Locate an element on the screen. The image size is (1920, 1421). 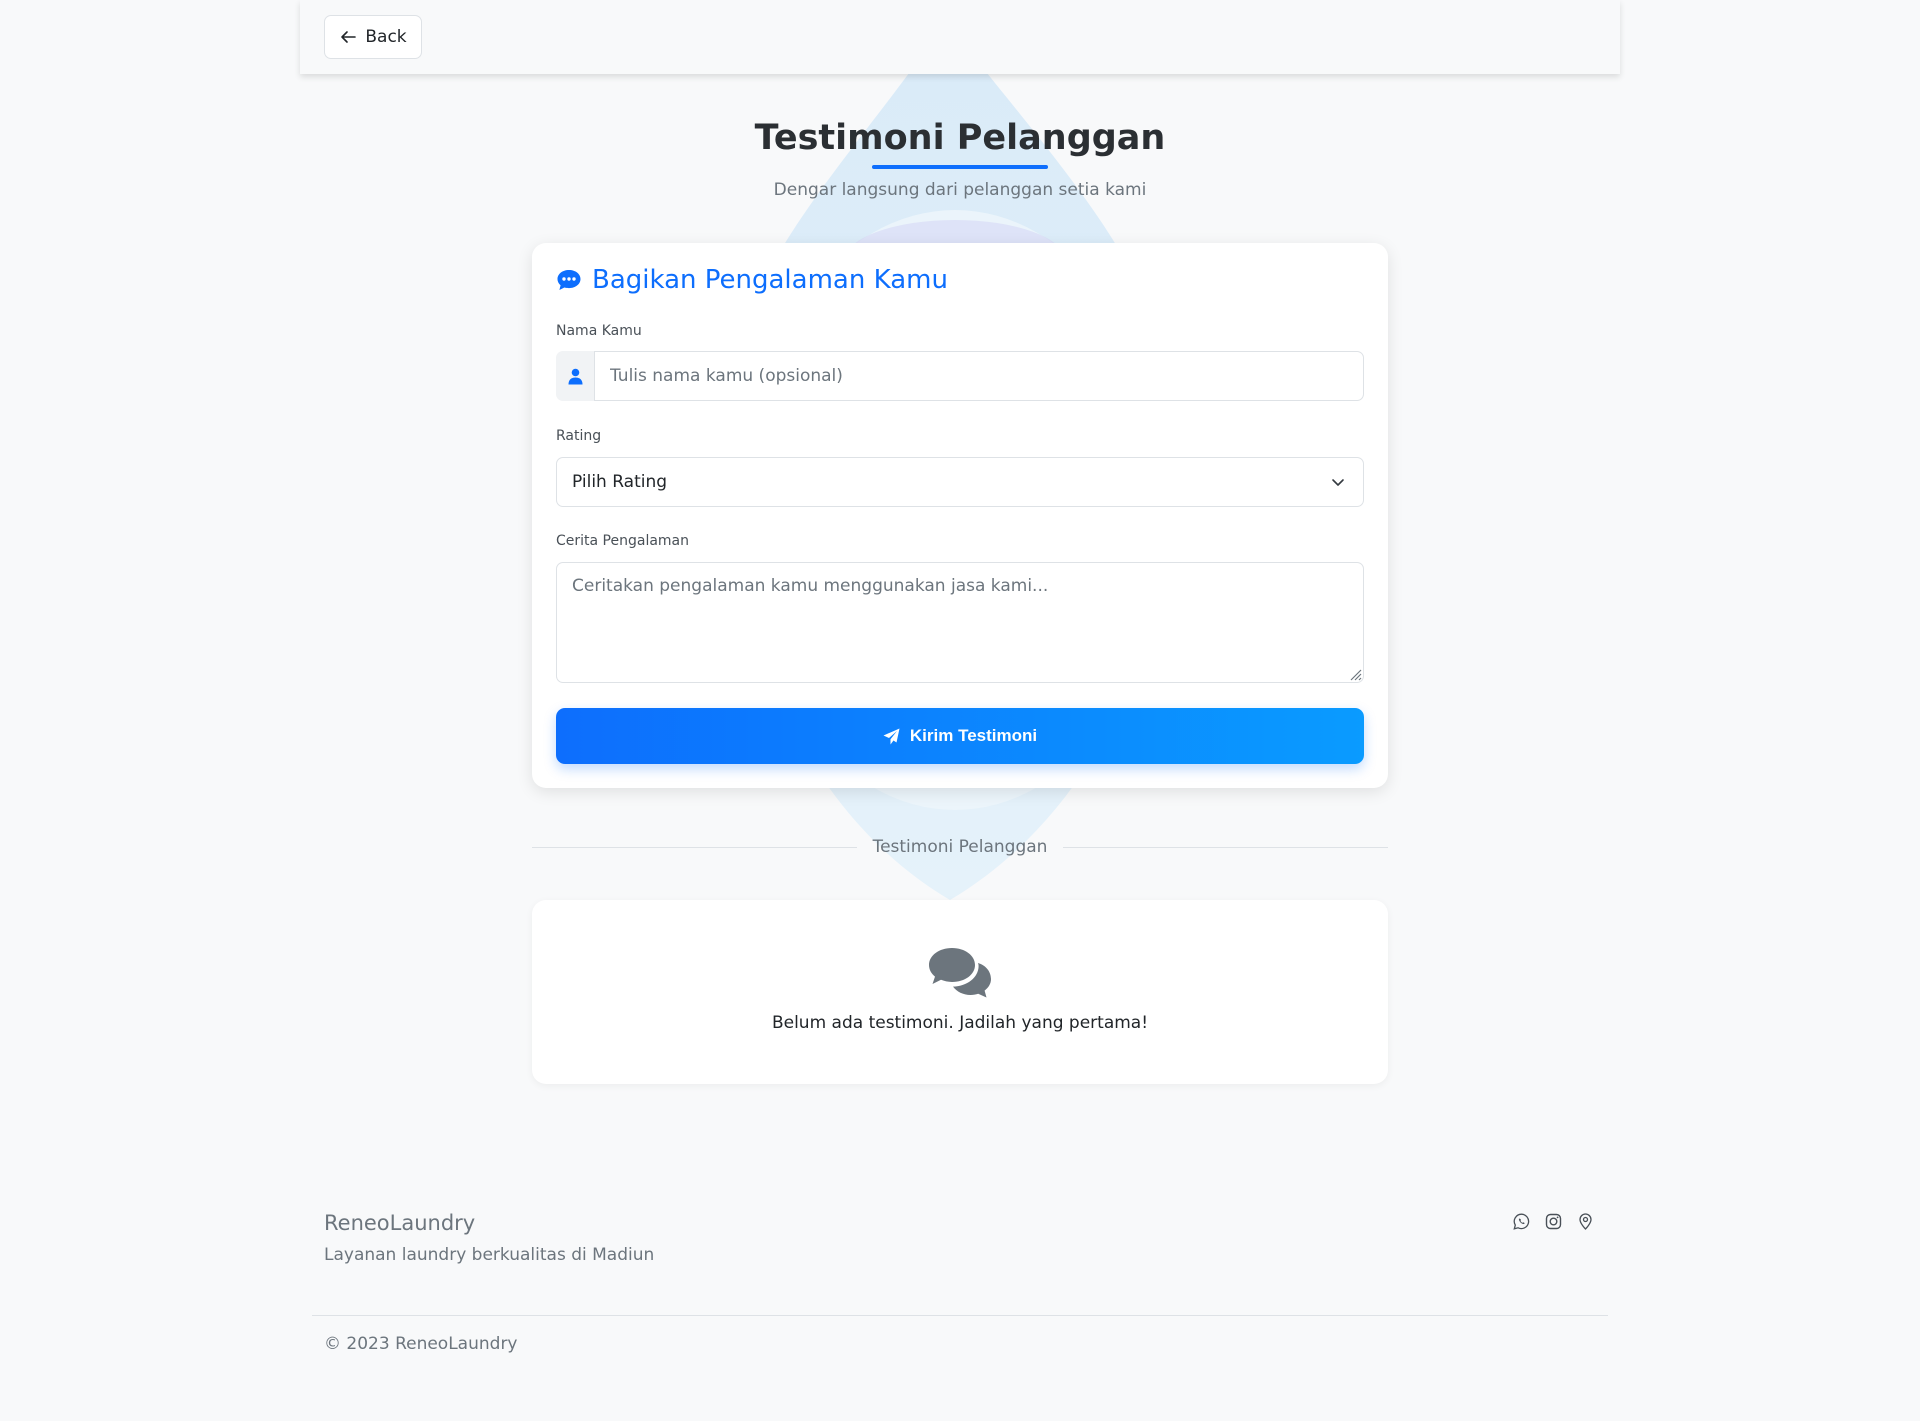
send-icon is located at coordinates (891, 736).